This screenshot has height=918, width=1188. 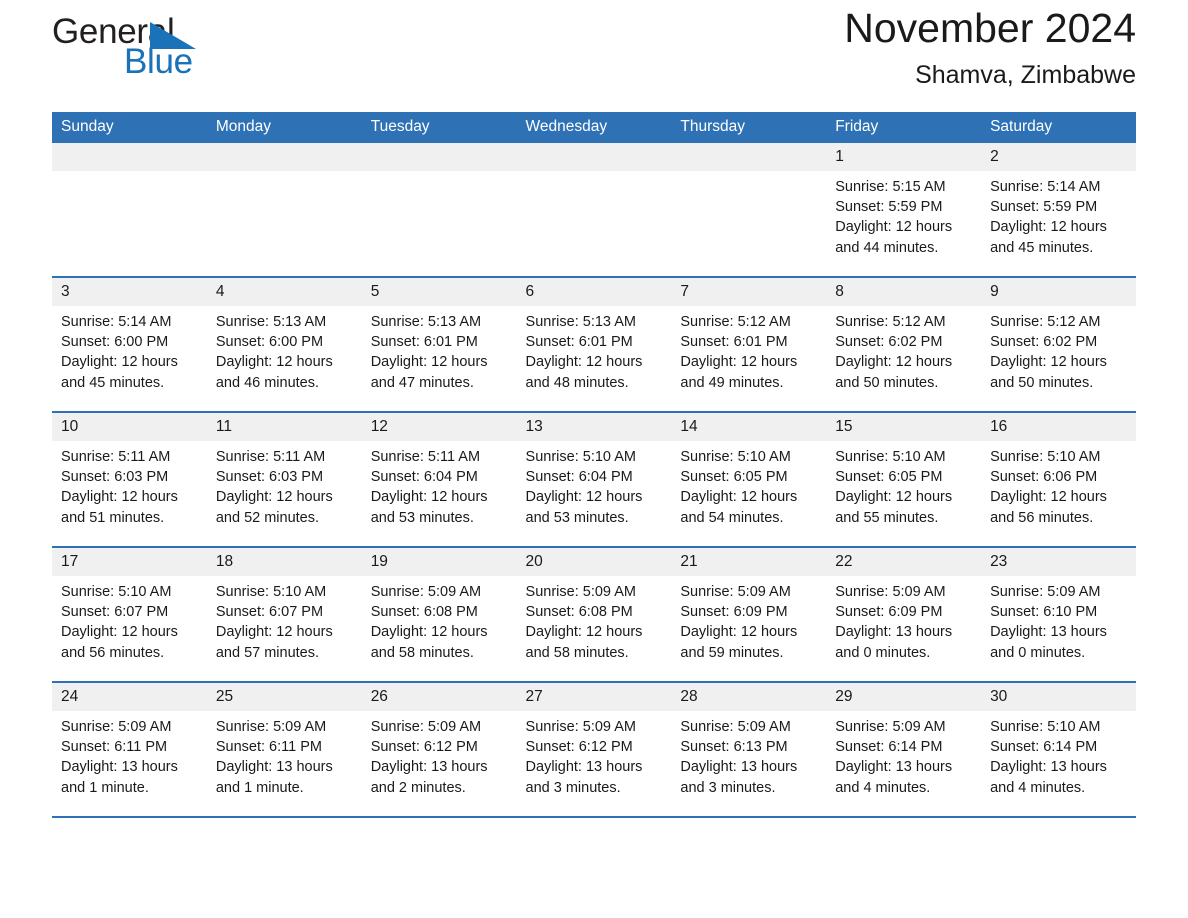 What do you see at coordinates (739, 777) in the screenshot?
I see `daylight-text: Daylight: 13 hours and 3 minutes.` at bounding box center [739, 777].